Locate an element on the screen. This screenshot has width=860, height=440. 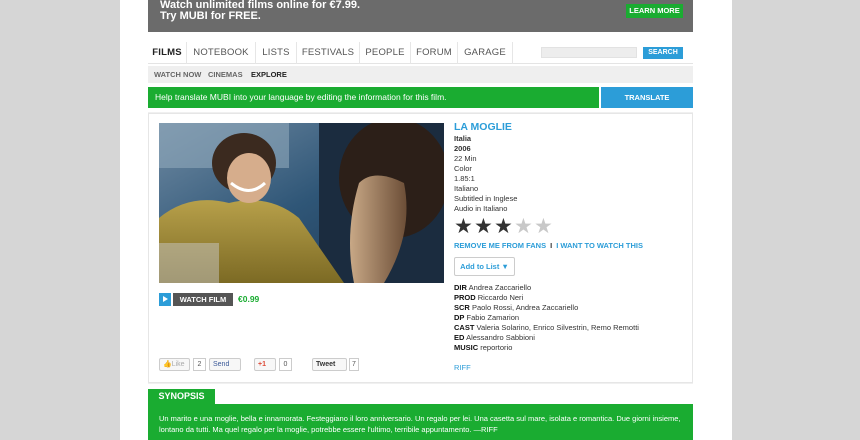
like-label: Like is located at coordinates (178, 364).